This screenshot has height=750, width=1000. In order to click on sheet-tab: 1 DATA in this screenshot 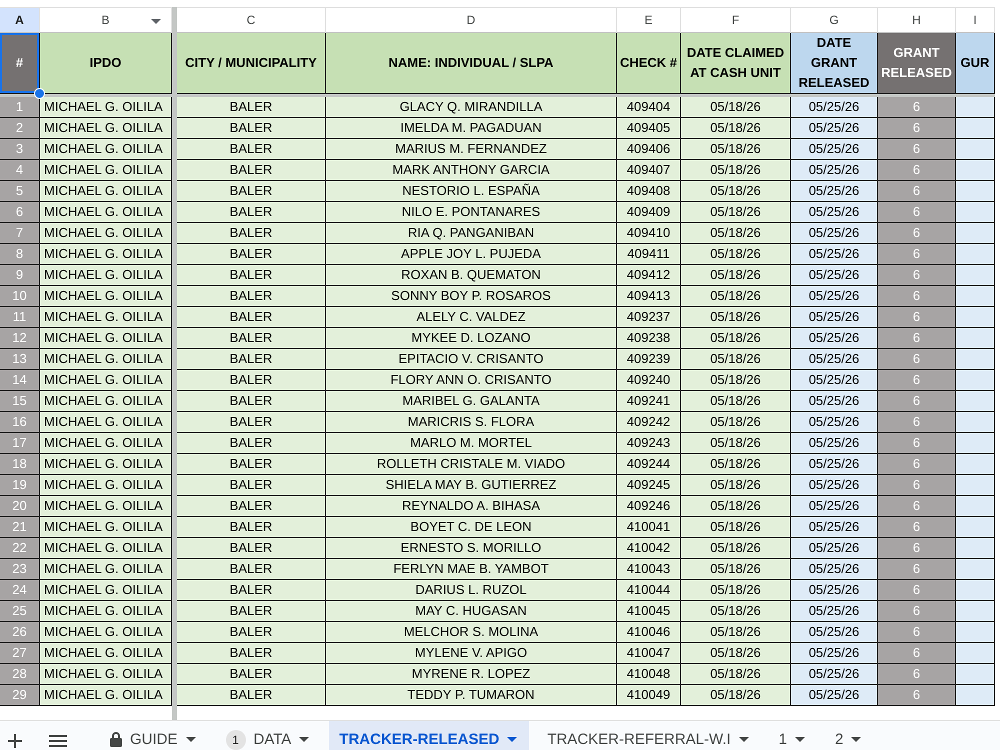, I will do `click(269, 735)`.